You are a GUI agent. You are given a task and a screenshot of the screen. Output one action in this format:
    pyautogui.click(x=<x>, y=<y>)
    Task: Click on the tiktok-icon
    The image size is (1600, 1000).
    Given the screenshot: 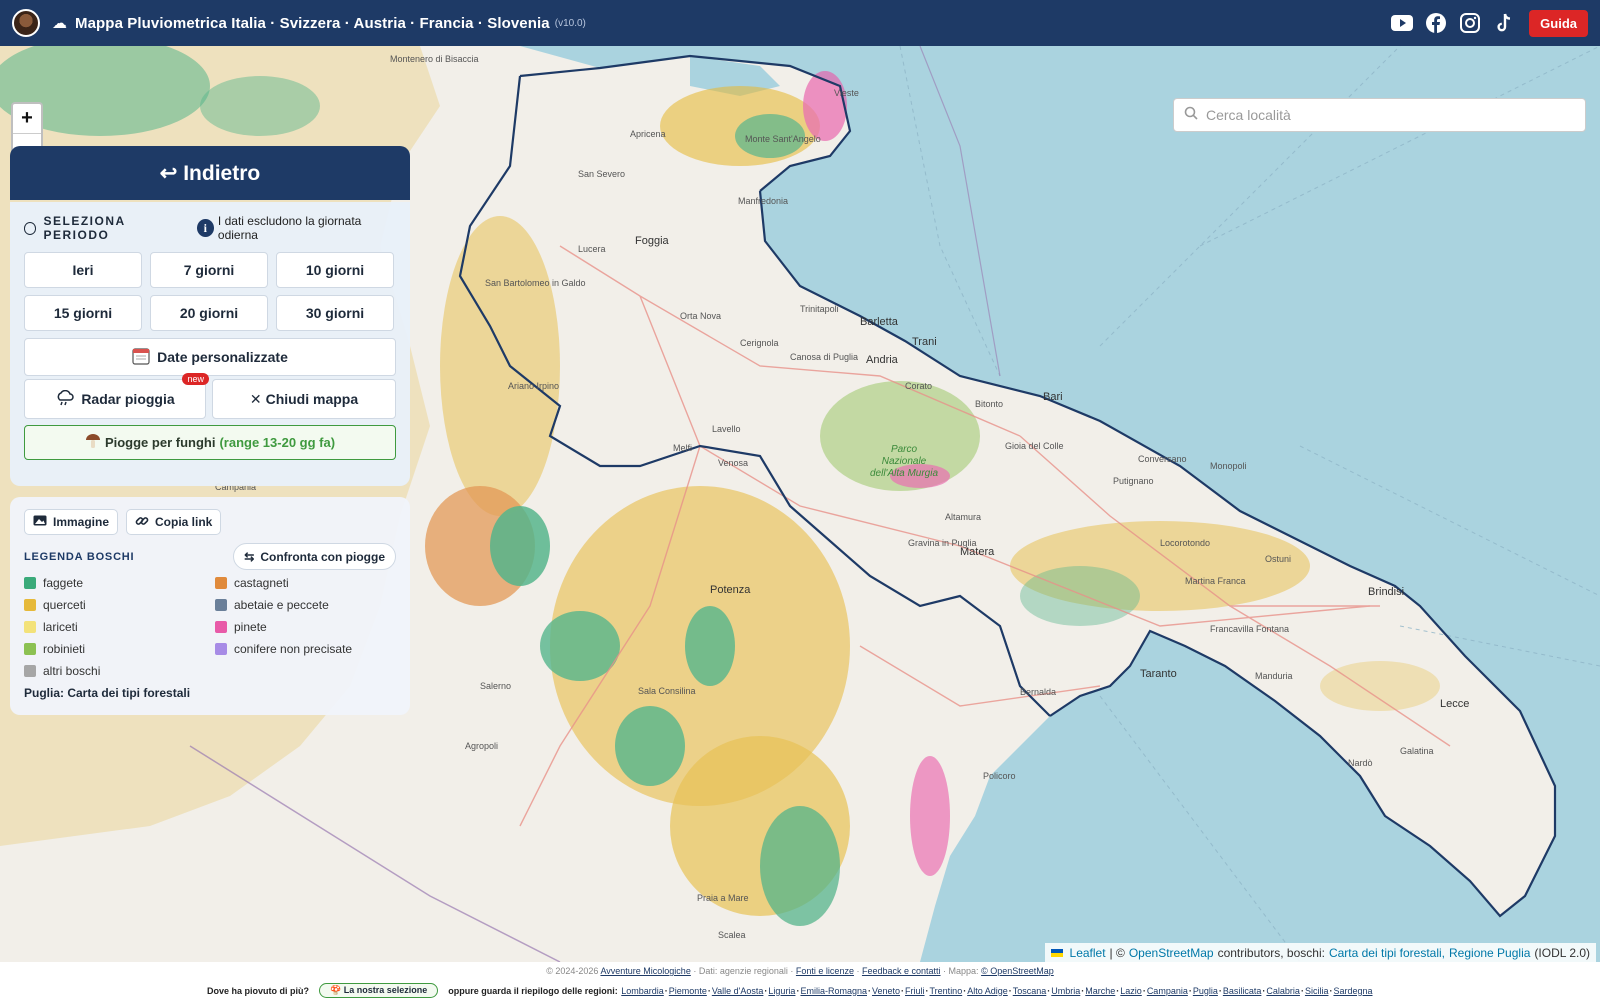 What is the action you would take?
    pyautogui.click(x=1504, y=23)
    